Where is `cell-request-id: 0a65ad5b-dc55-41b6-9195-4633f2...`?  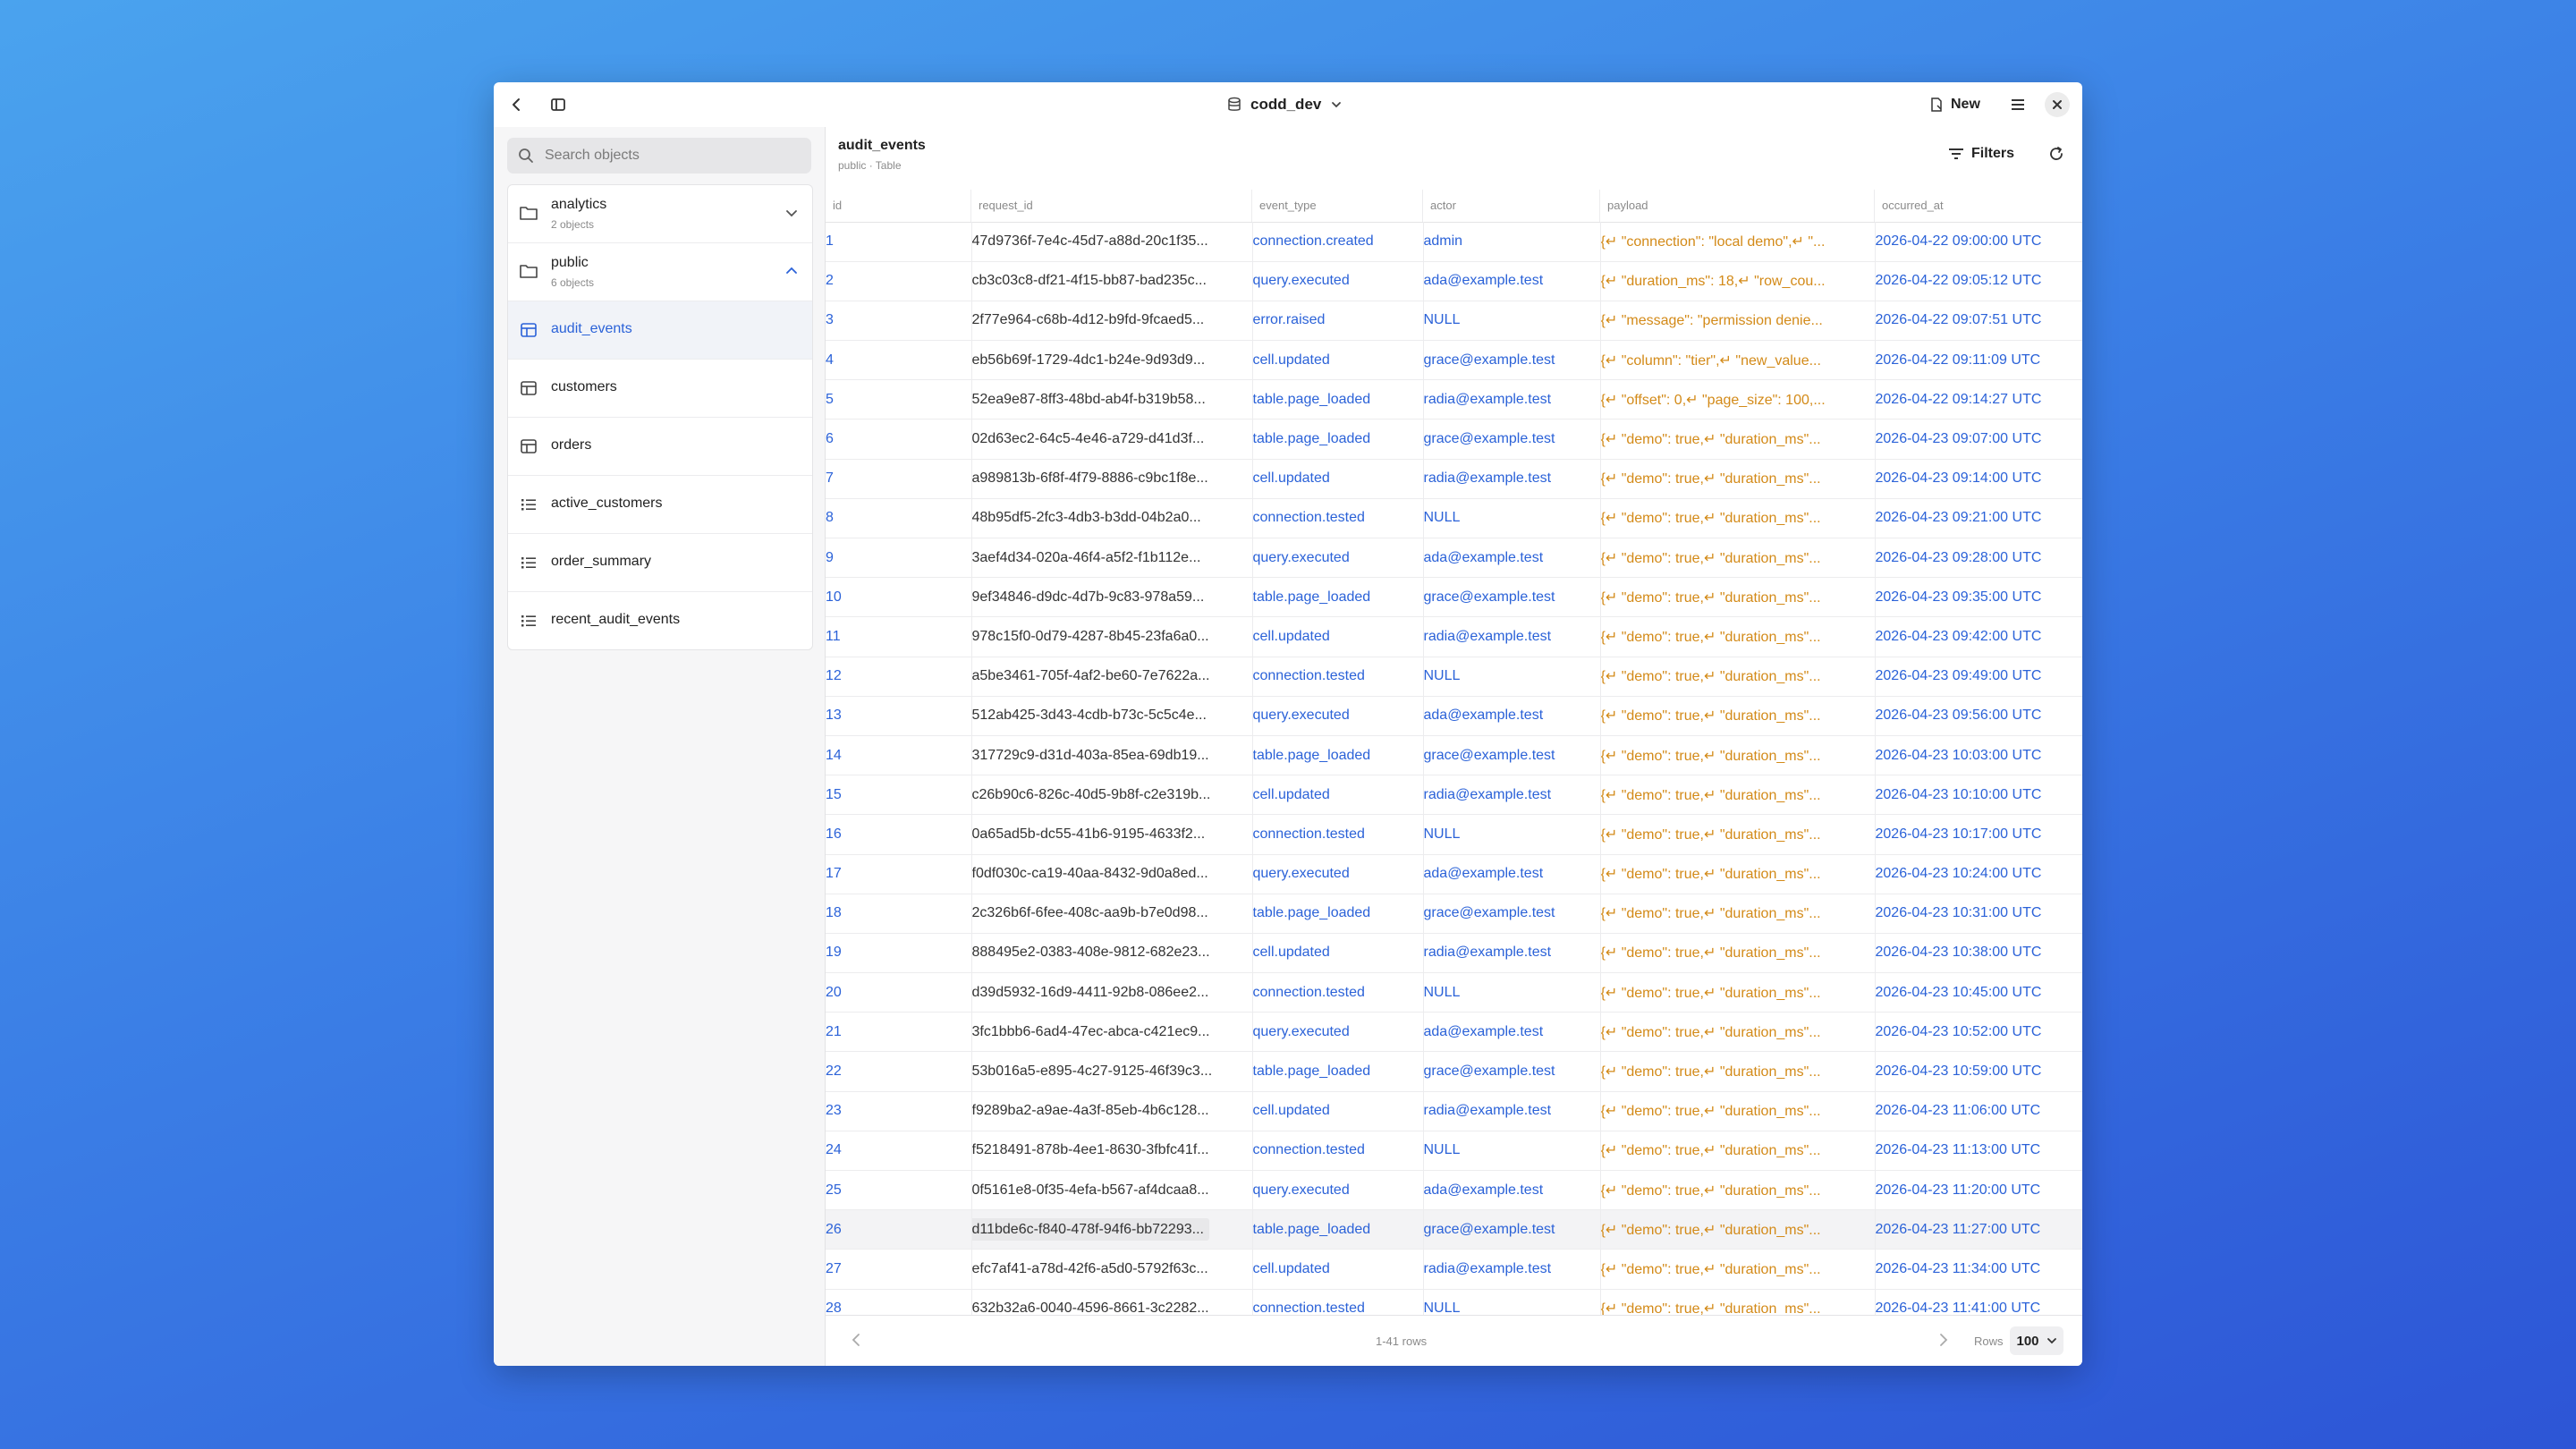
cell-request-id: 0a65ad5b-dc55-41b6-9195-4633f2... is located at coordinates (1112, 834).